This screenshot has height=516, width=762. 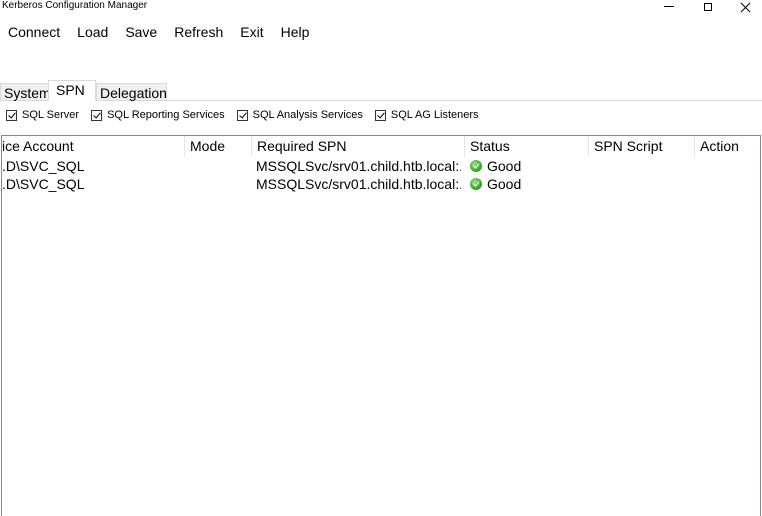 What do you see at coordinates (527, 146) in the screenshot?
I see `column-header-status: Status` at bounding box center [527, 146].